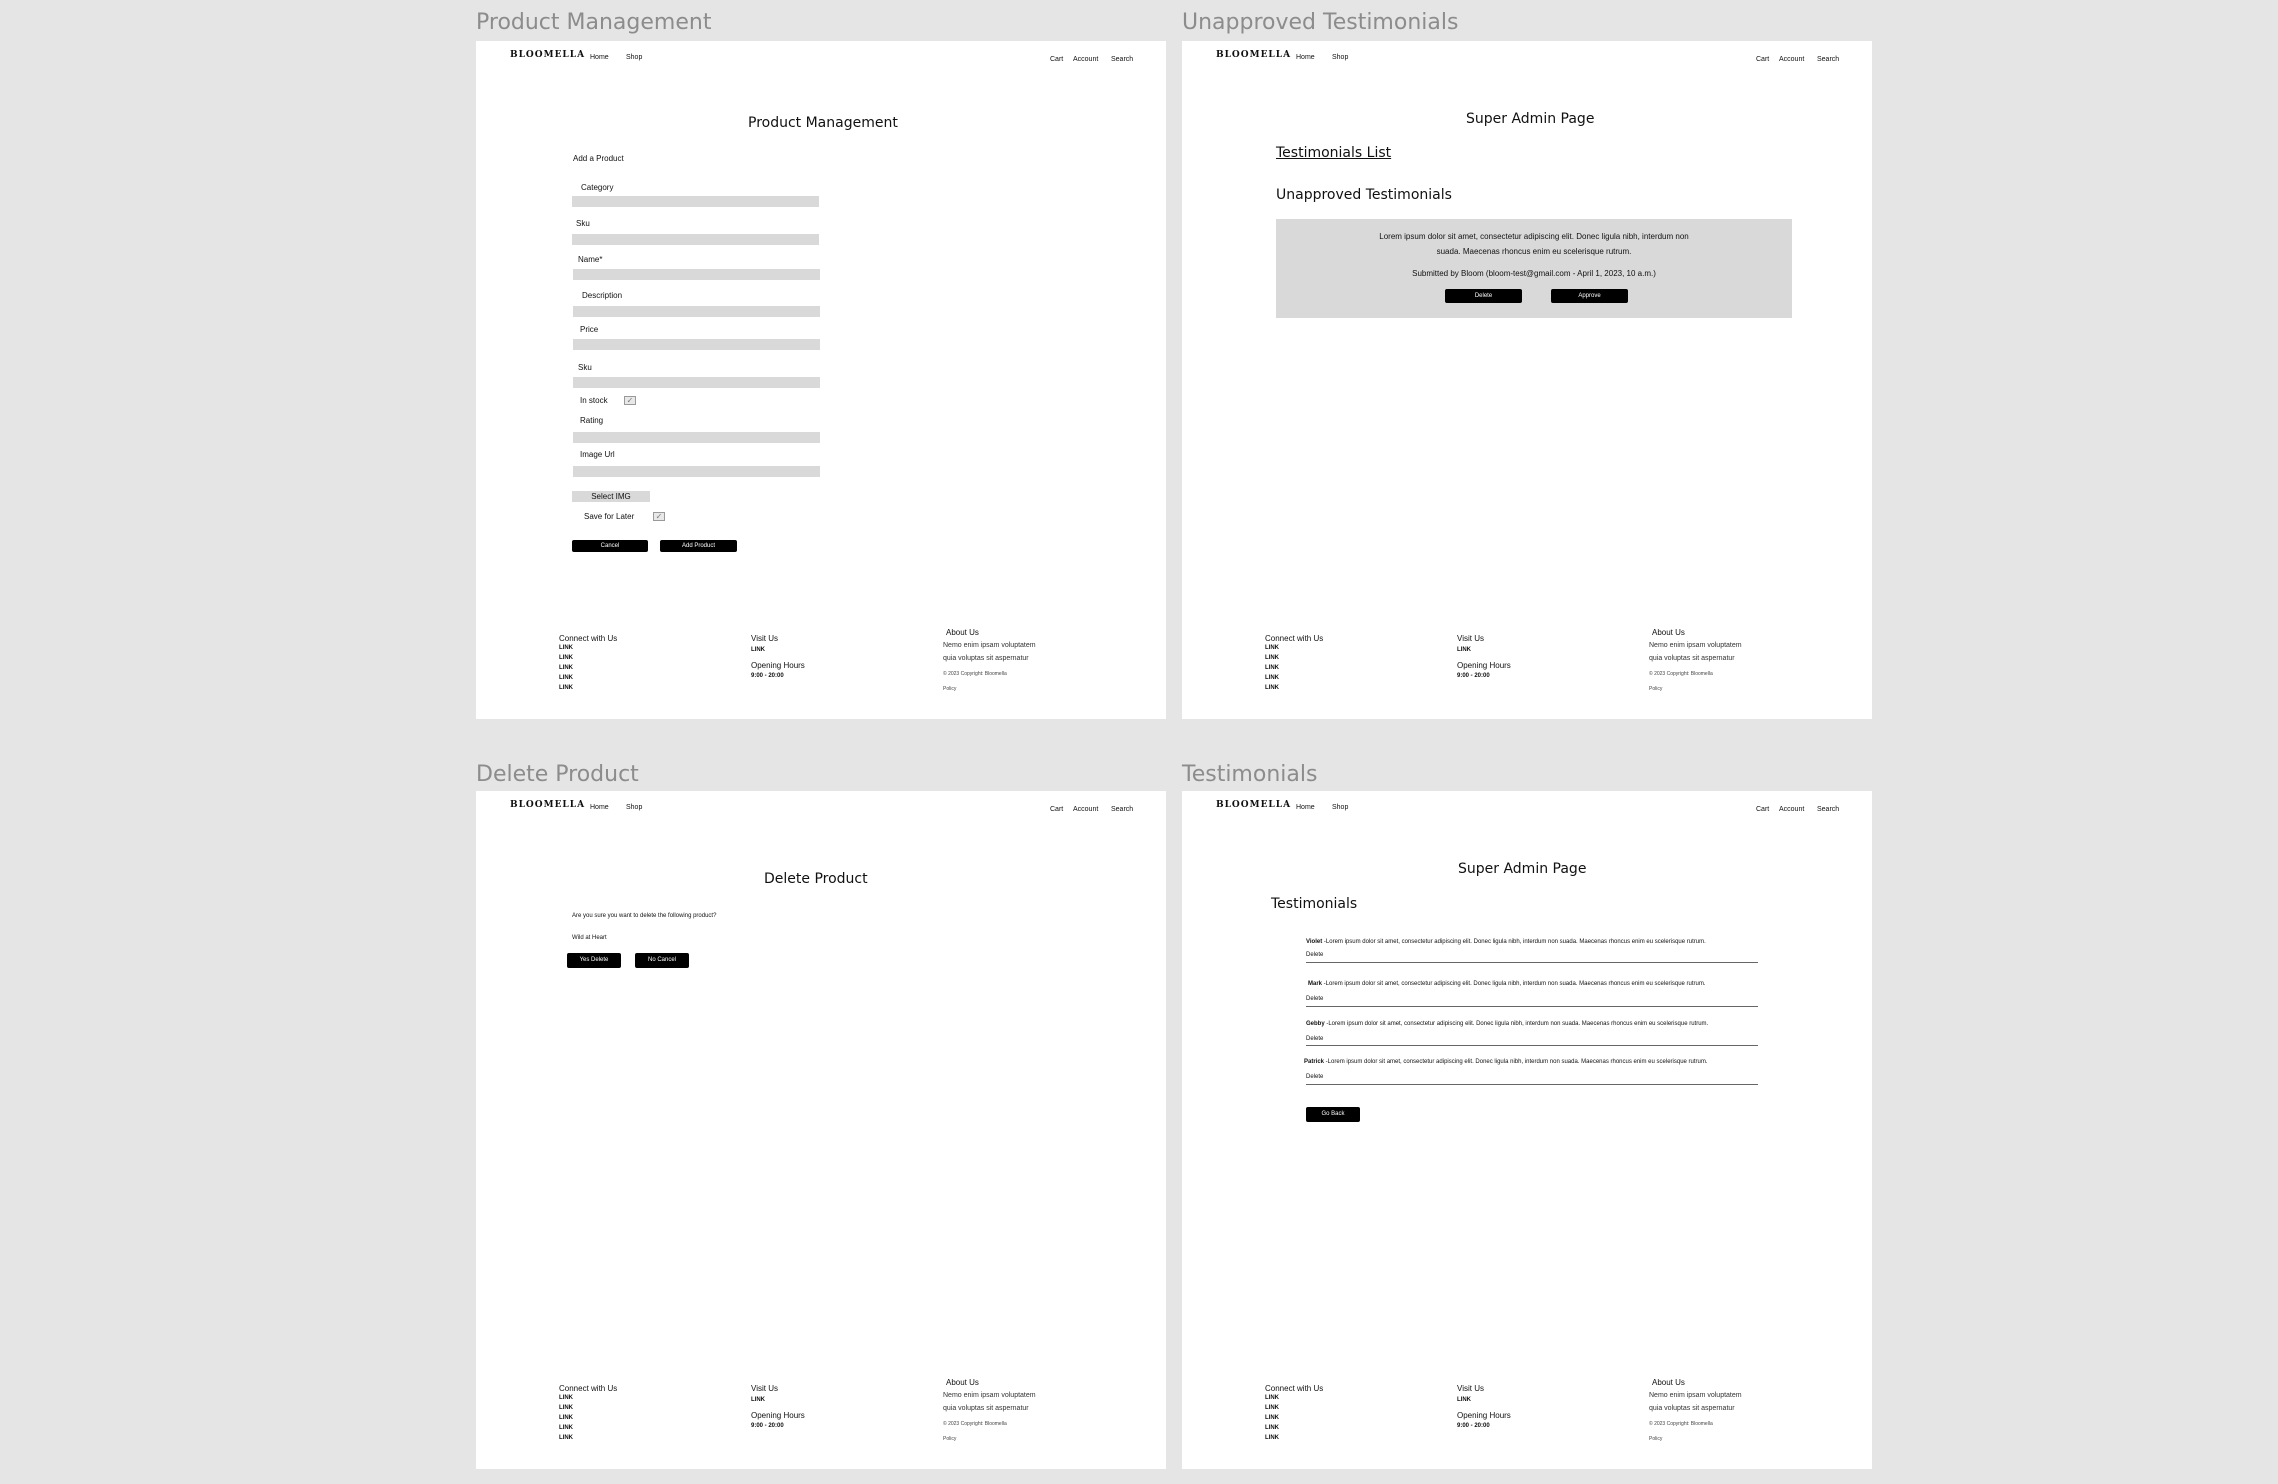  What do you see at coordinates (1314, 1062) in the screenshot?
I see `testimonial-author: Patrick` at bounding box center [1314, 1062].